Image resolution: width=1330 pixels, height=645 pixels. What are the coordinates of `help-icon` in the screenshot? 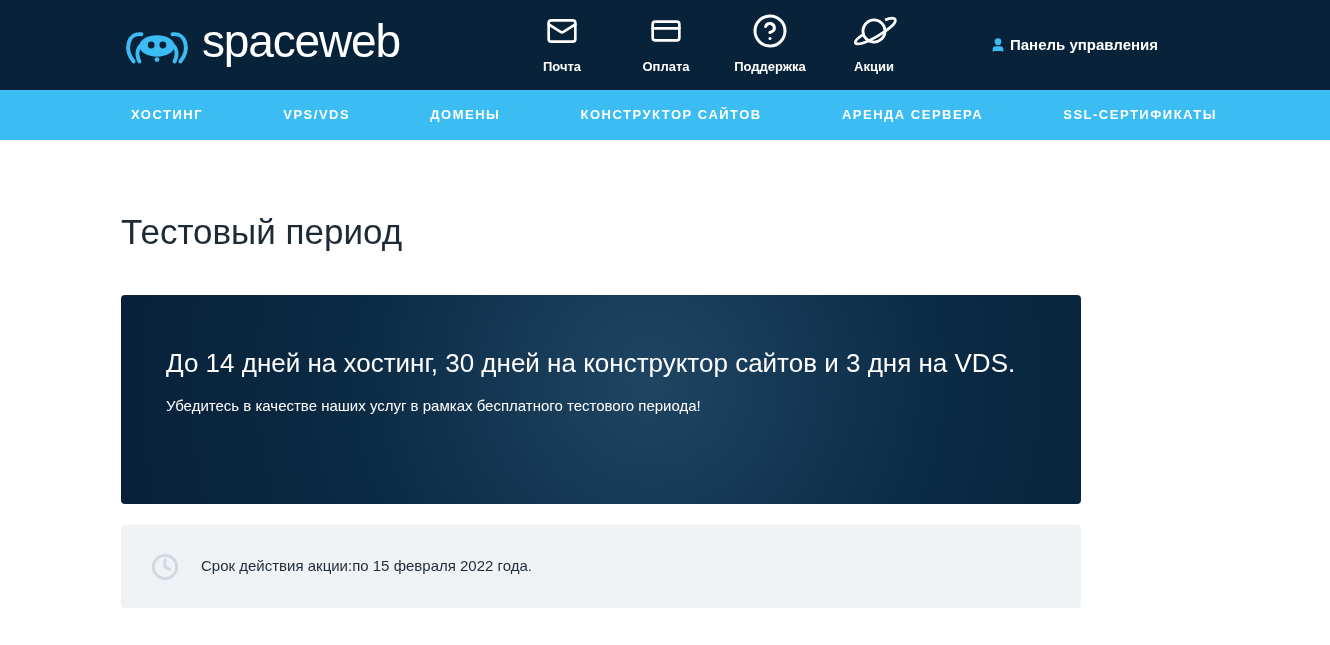 It's located at (770, 31).